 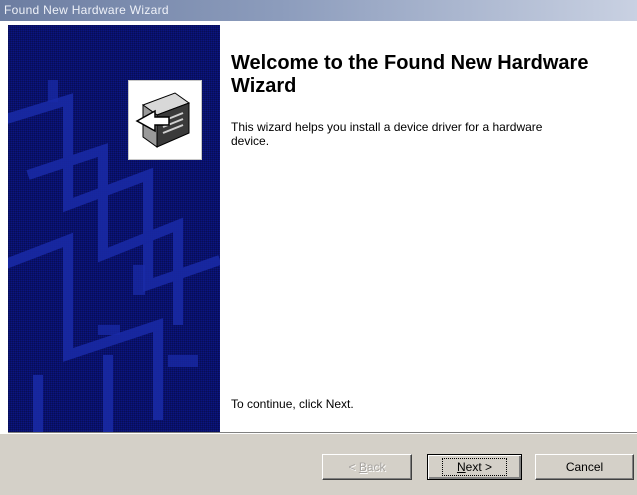 What do you see at coordinates (474, 467) in the screenshot?
I see `next-button: Next >` at bounding box center [474, 467].